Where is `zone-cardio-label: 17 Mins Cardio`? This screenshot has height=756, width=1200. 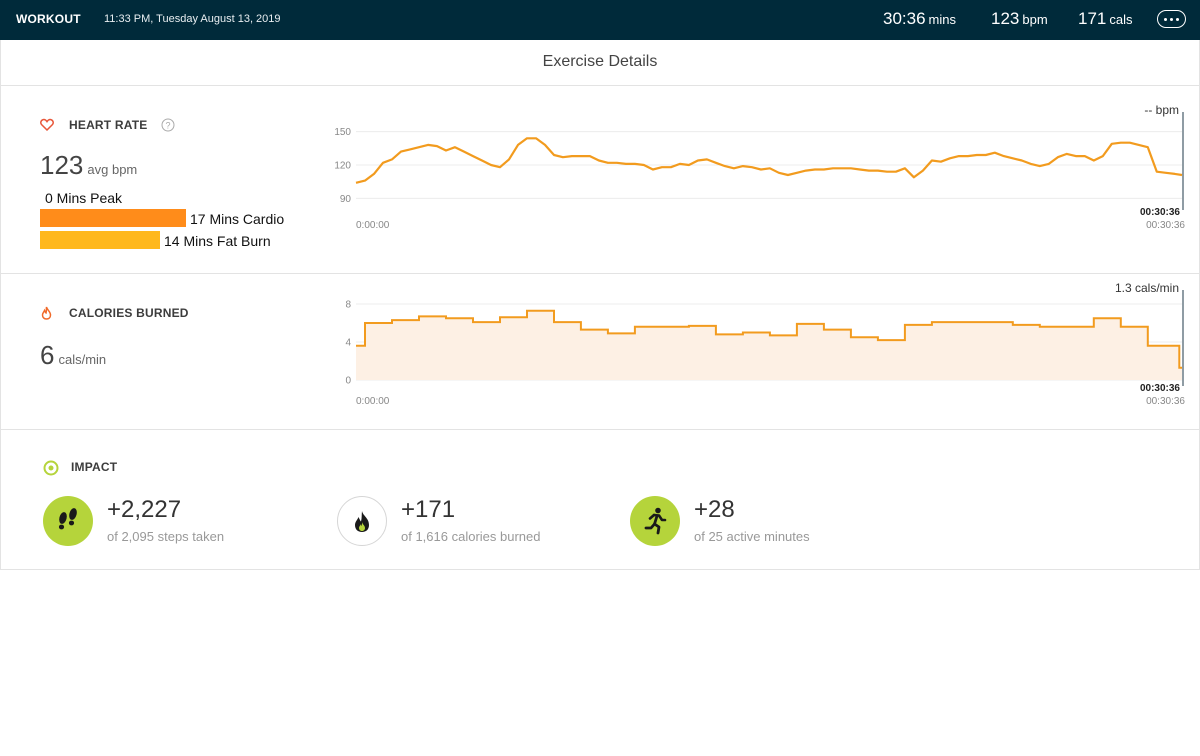
zone-cardio-label: 17 Mins Cardio is located at coordinates (237, 219).